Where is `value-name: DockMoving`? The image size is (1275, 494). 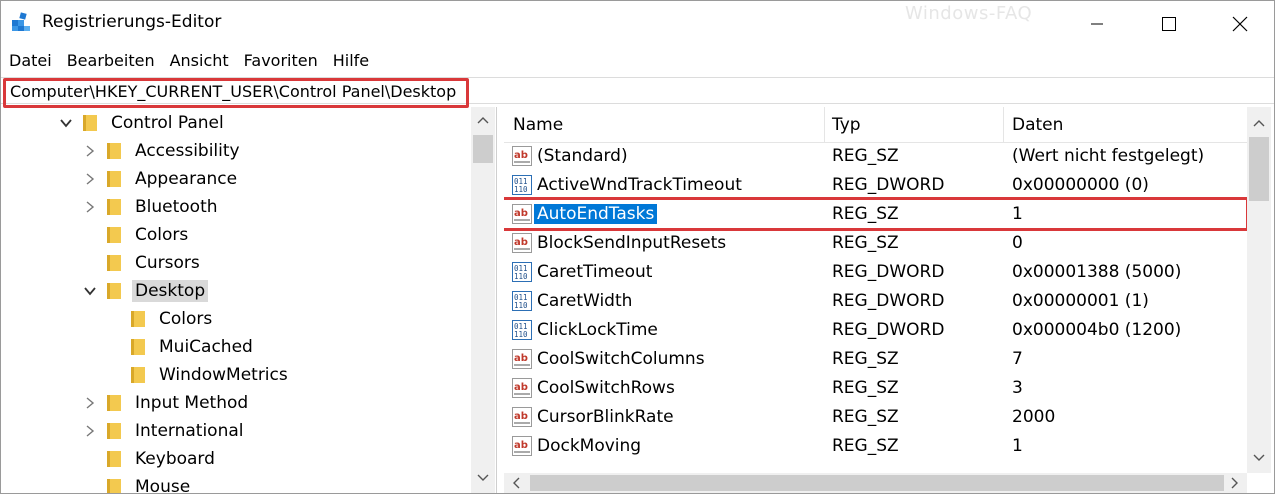
value-name: DockMoving is located at coordinates (589, 446).